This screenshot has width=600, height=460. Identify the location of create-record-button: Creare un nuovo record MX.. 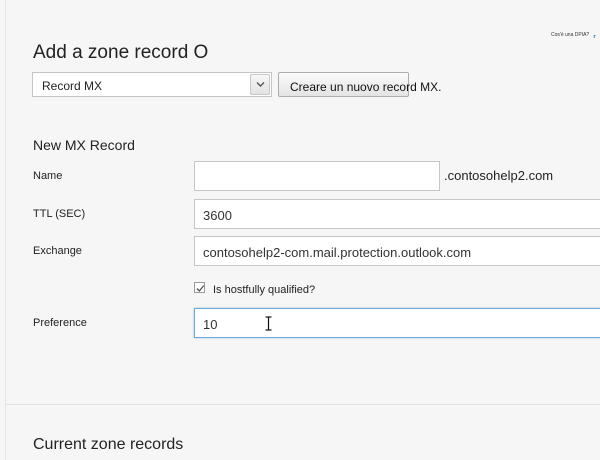
(359, 84).